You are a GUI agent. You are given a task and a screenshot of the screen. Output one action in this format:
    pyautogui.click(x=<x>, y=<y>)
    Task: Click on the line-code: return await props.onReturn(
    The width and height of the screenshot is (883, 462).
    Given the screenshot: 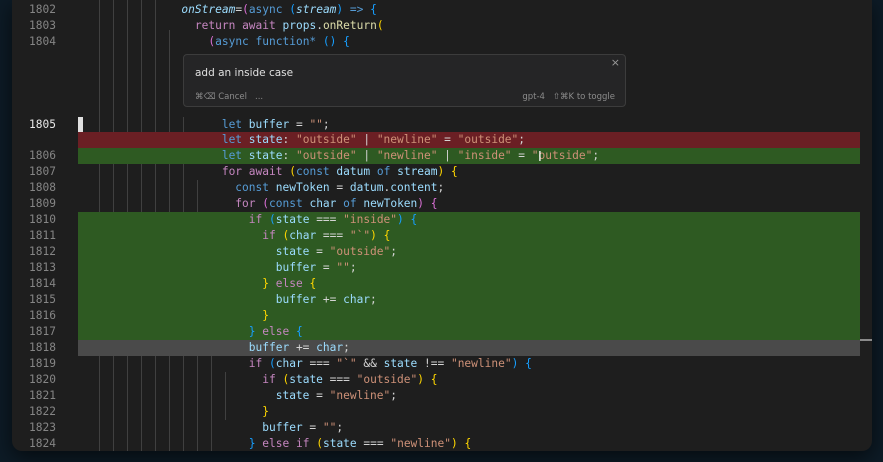 What is the action you would take?
    pyautogui.click(x=262, y=26)
    